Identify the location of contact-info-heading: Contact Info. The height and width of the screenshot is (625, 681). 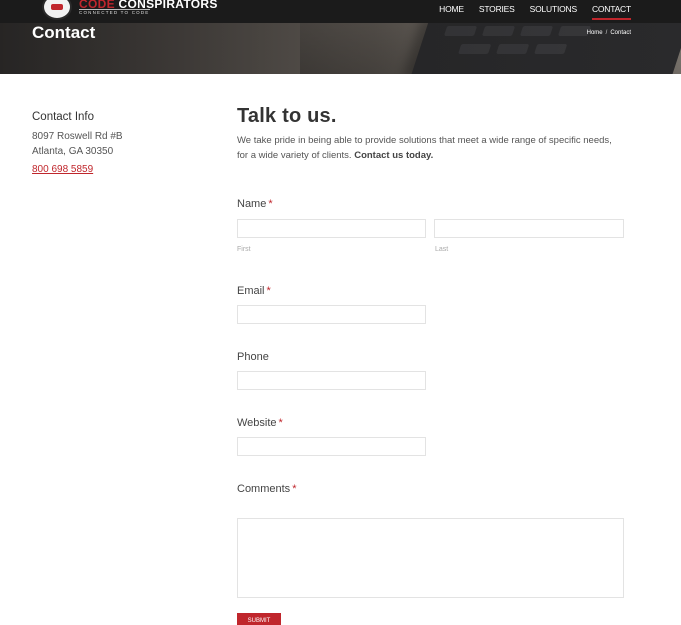
(63, 117).